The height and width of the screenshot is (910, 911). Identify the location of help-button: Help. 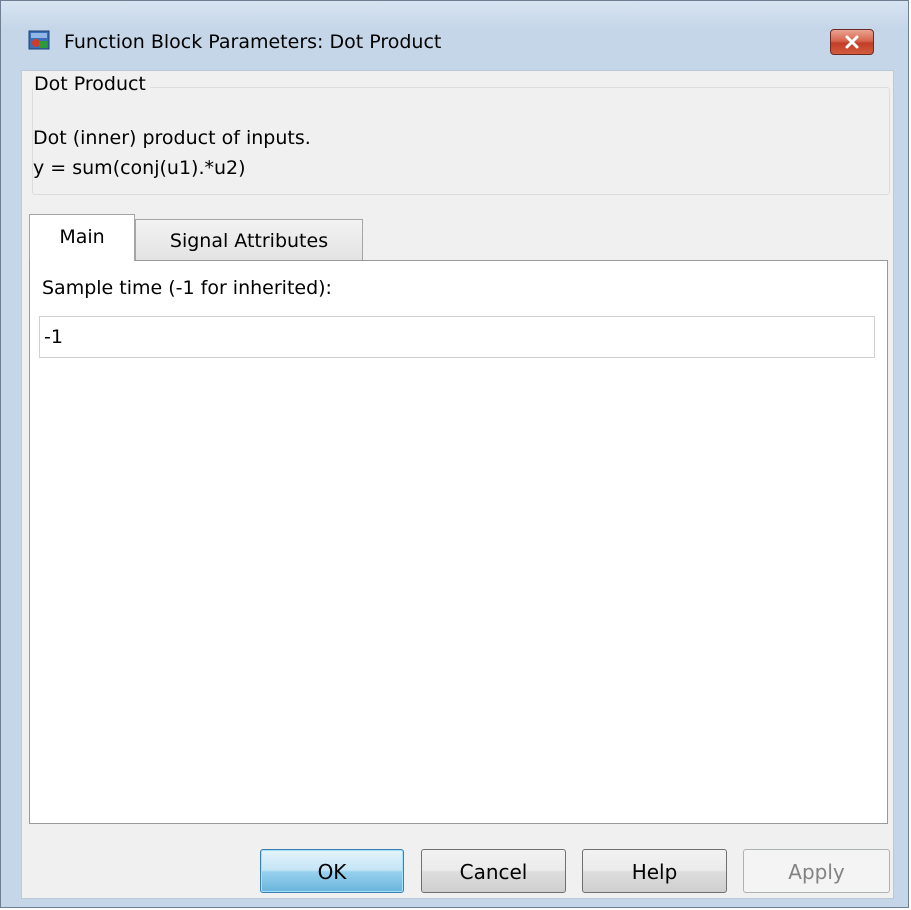
(654, 871).